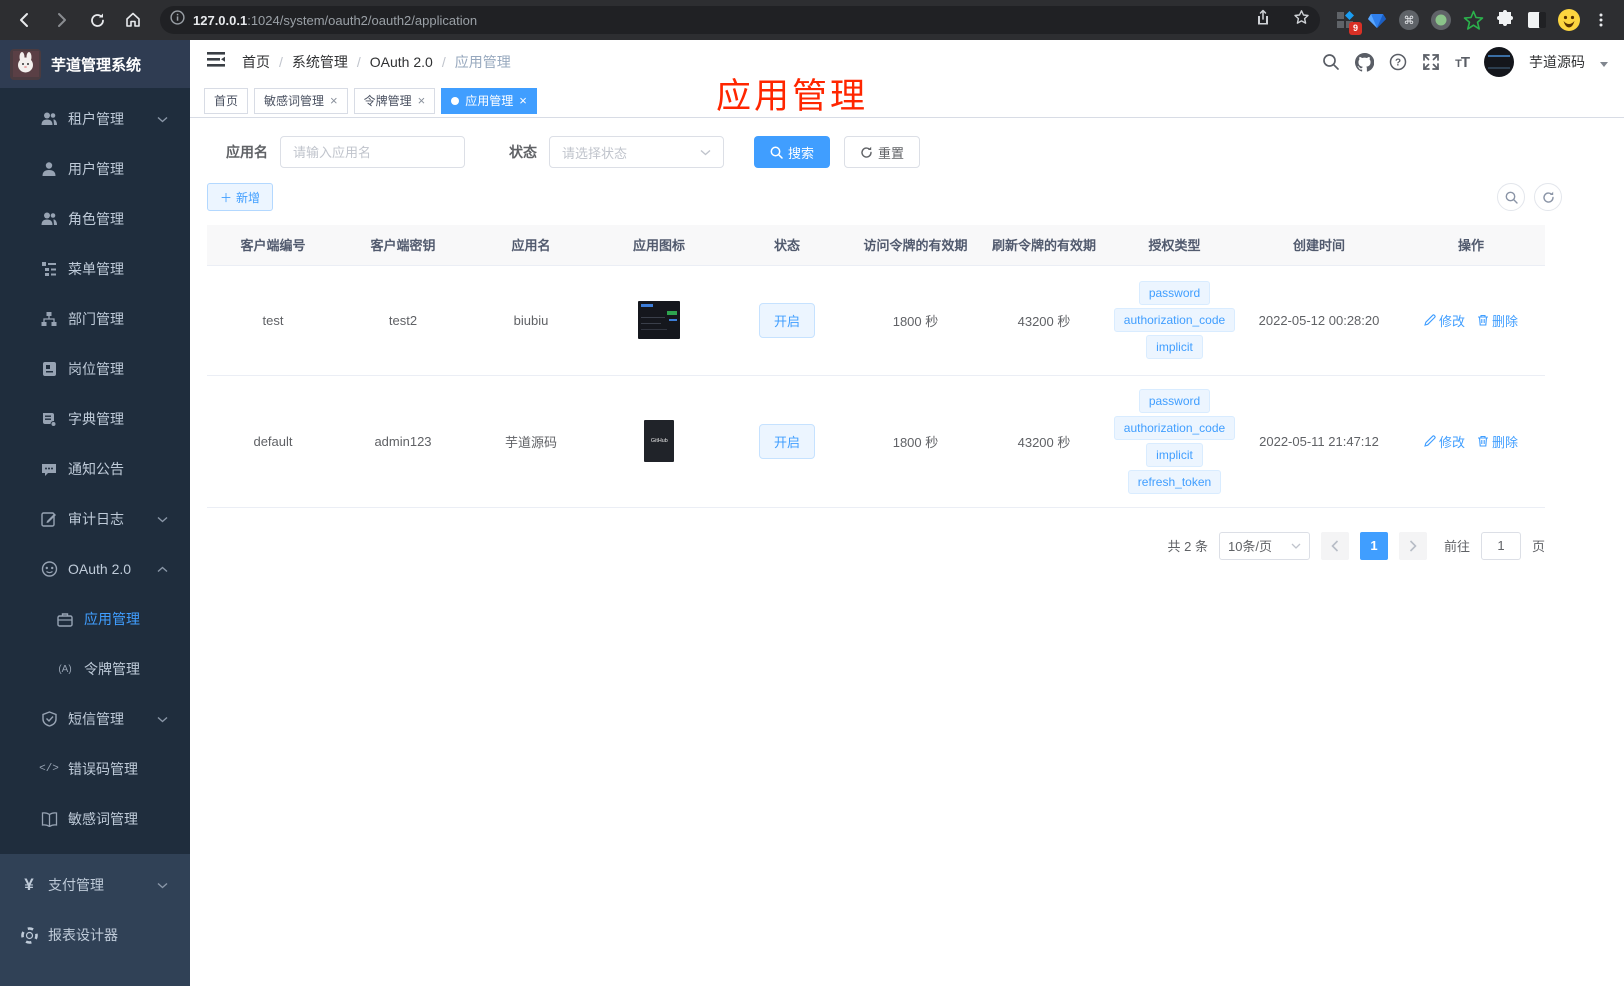 The width and height of the screenshot is (1624, 986). I want to click on sidebar-item-sms: 短信管理, so click(95, 719).